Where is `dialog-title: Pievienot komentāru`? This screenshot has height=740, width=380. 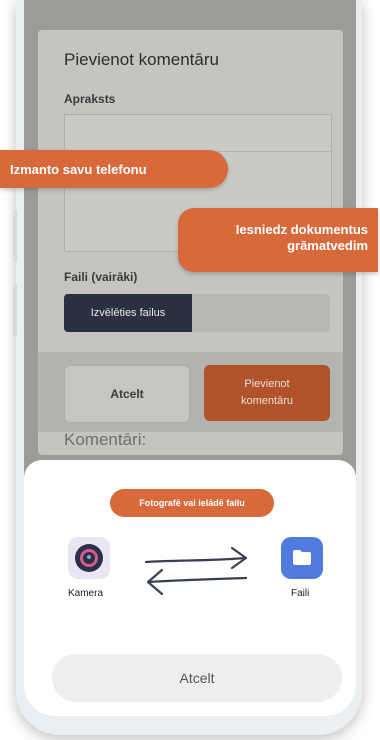 dialog-title: Pievienot komentāru is located at coordinates (141, 59).